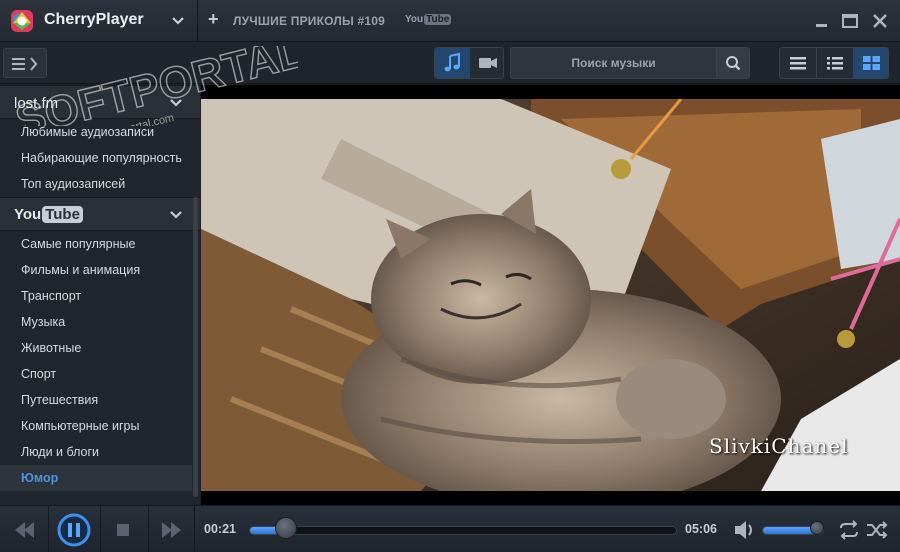 This screenshot has width=900, height=552. Describe the element at coordinates (701, 529) in the screenshot. I see `total-duration: 05:06` at that location.